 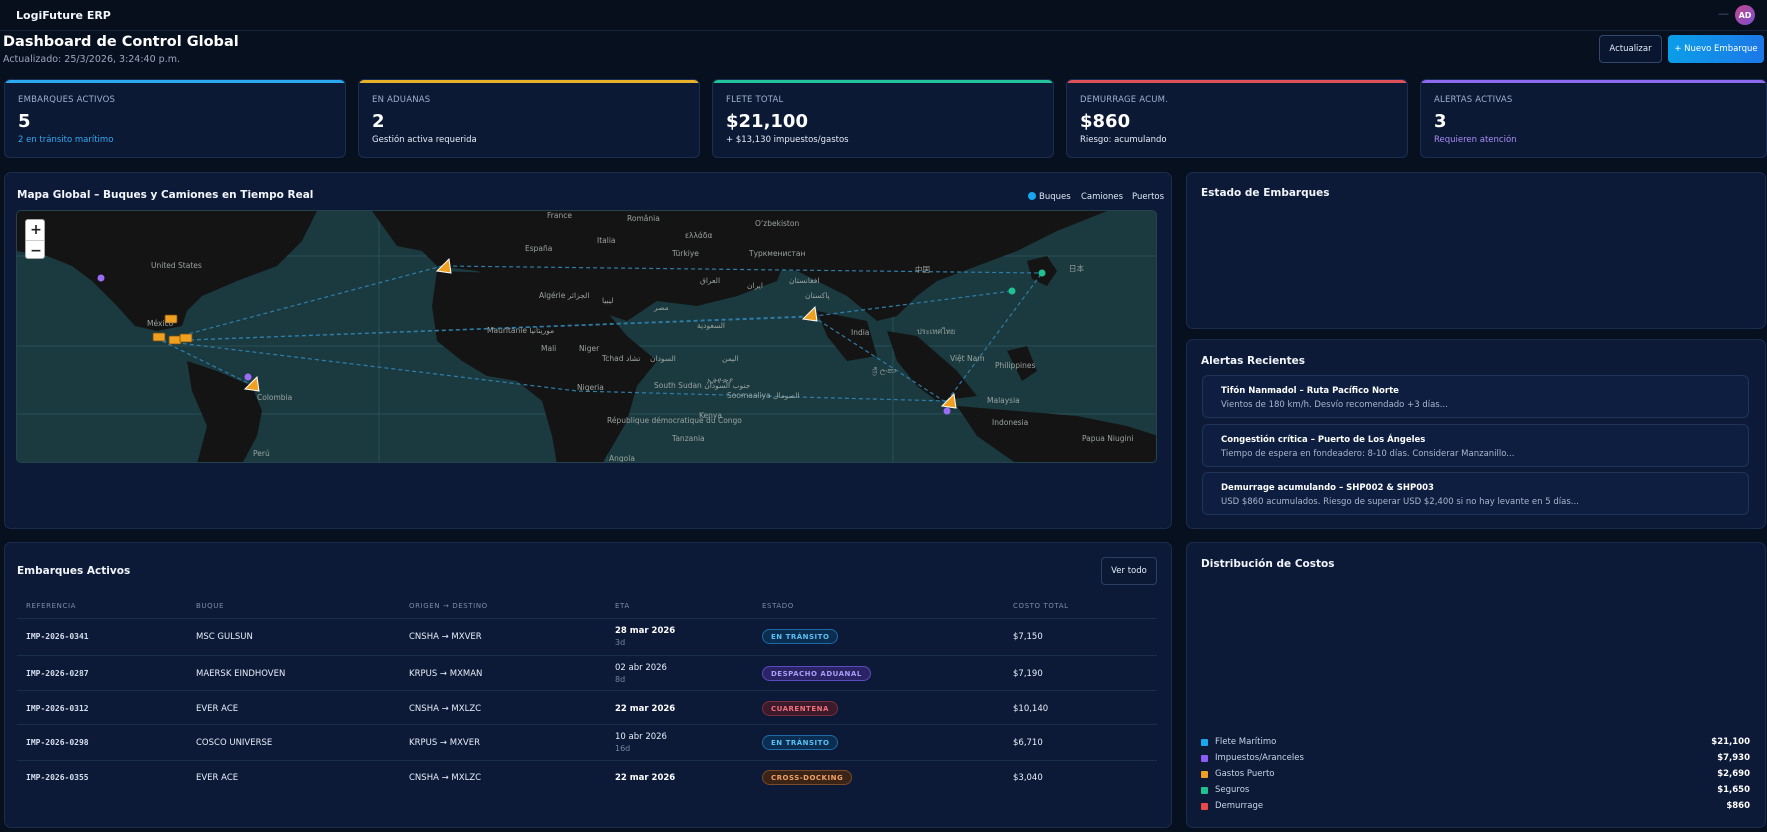 What do you see at coordinates (804, 280) in the screenshot?
I see `map-label: افغانستان` at bounding box center [804, 280].